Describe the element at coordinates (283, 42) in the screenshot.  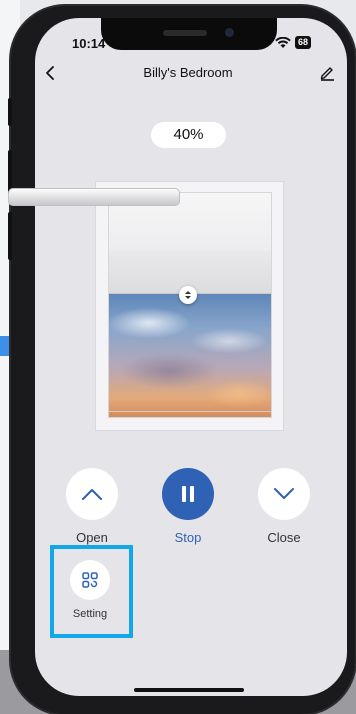
I see `wifi-icon` at that location.